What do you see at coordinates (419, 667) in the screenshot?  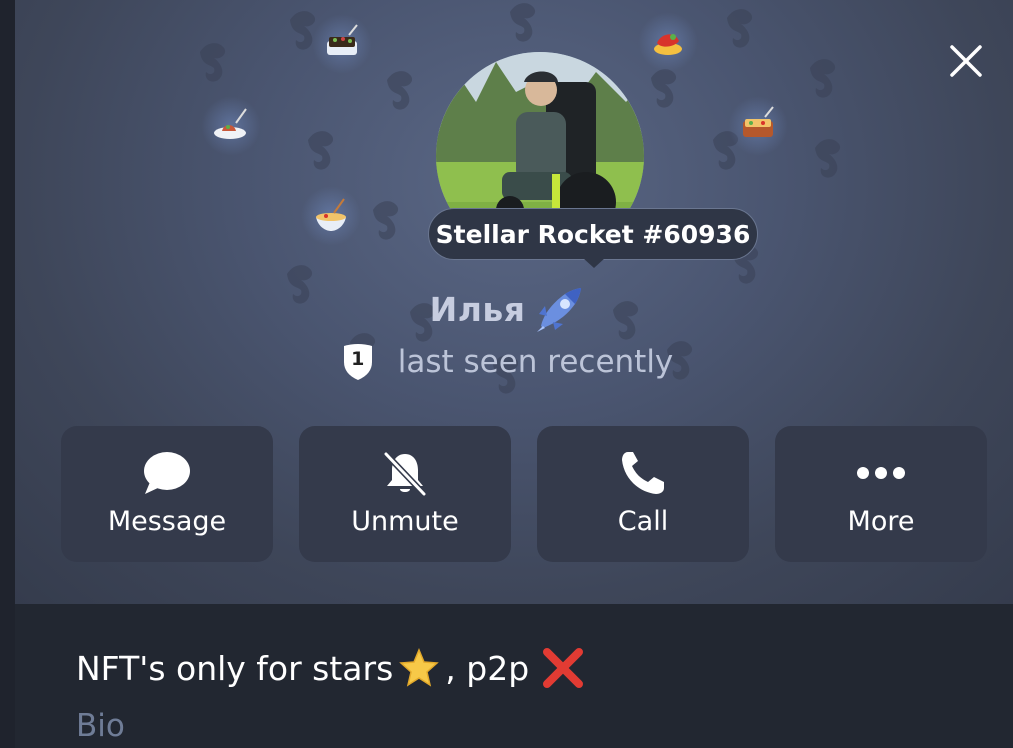 I see `star-icon` at bounding box center [419, 667].